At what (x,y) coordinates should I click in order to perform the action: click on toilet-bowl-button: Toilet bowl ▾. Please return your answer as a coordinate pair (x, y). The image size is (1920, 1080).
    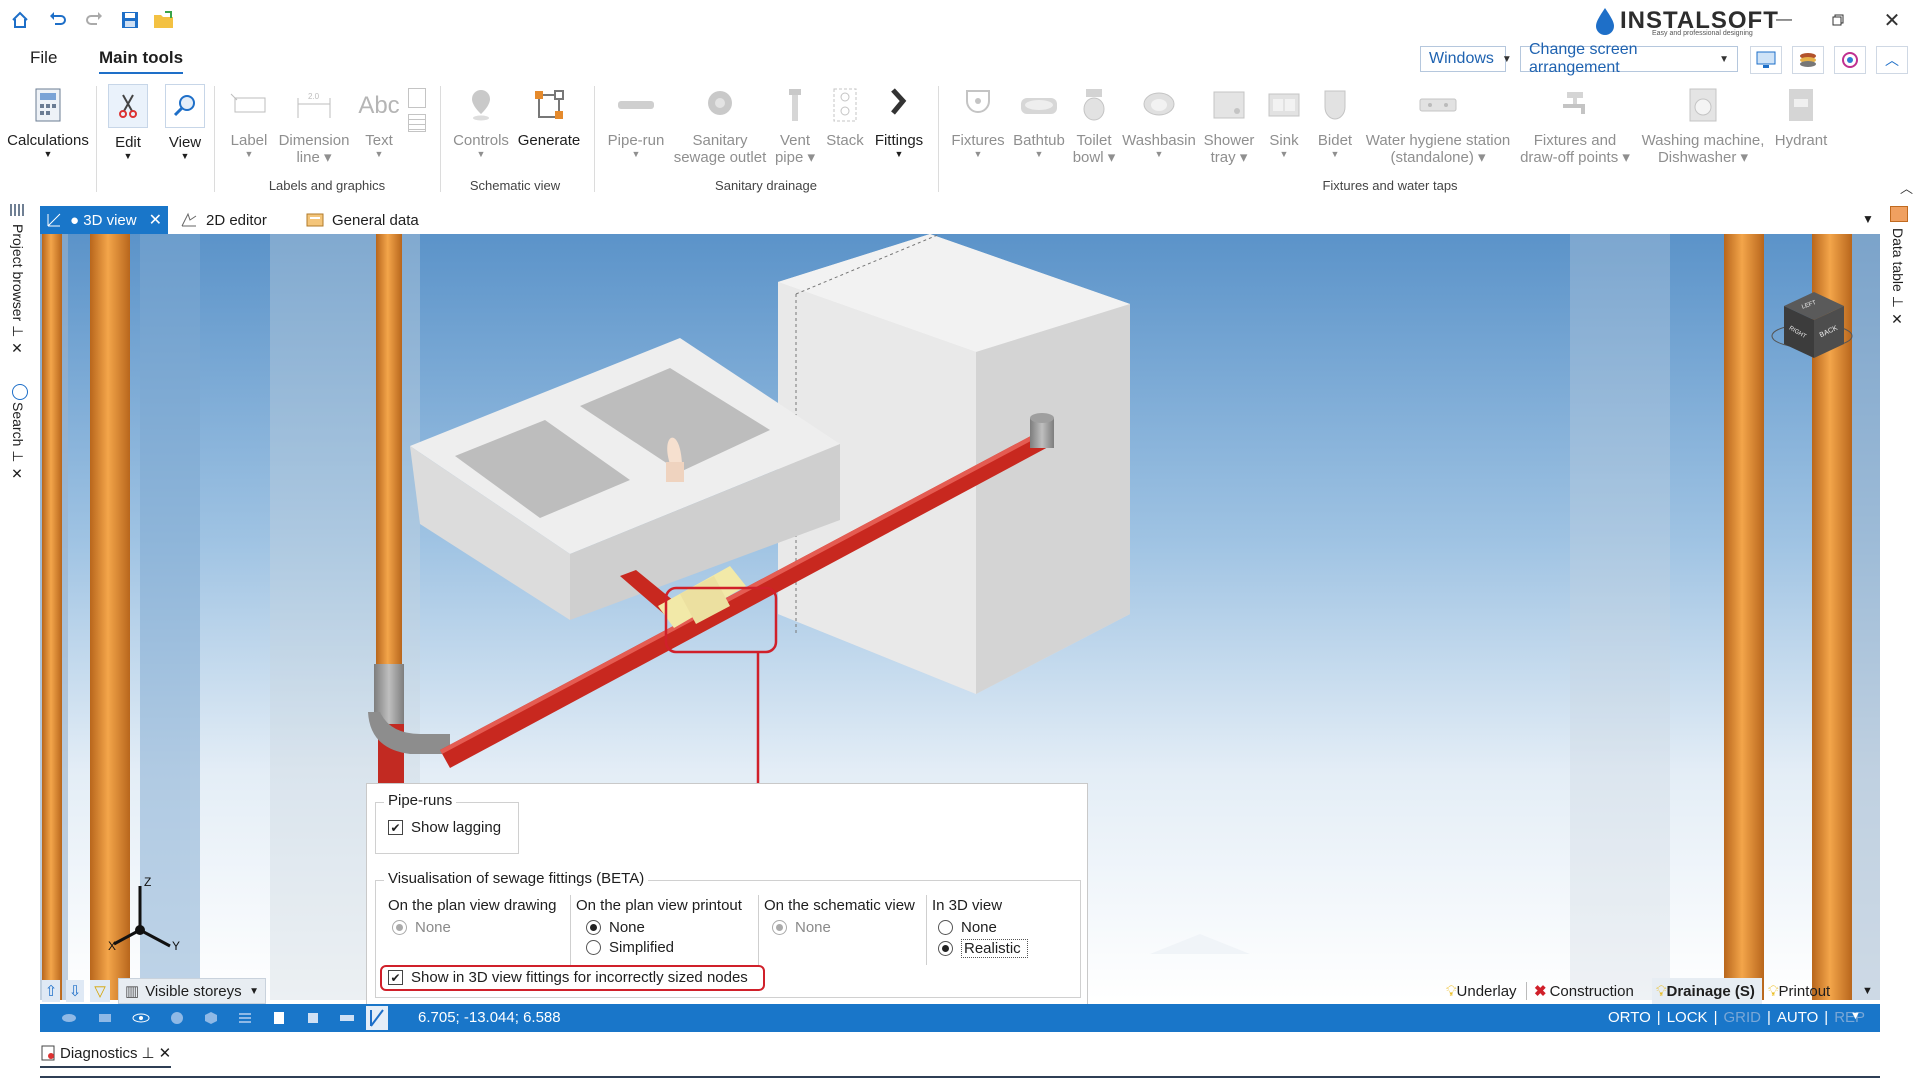
    Looking at the image, I should click on (1094, 125).